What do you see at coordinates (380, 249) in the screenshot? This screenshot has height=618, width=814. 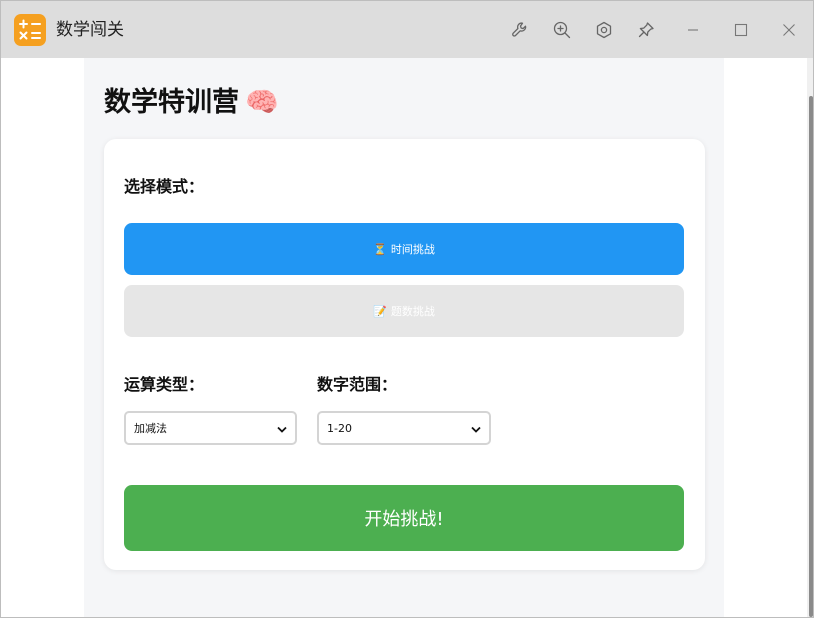 I see `hourglass-icon: ⏳` at bounding box center [380, 249].